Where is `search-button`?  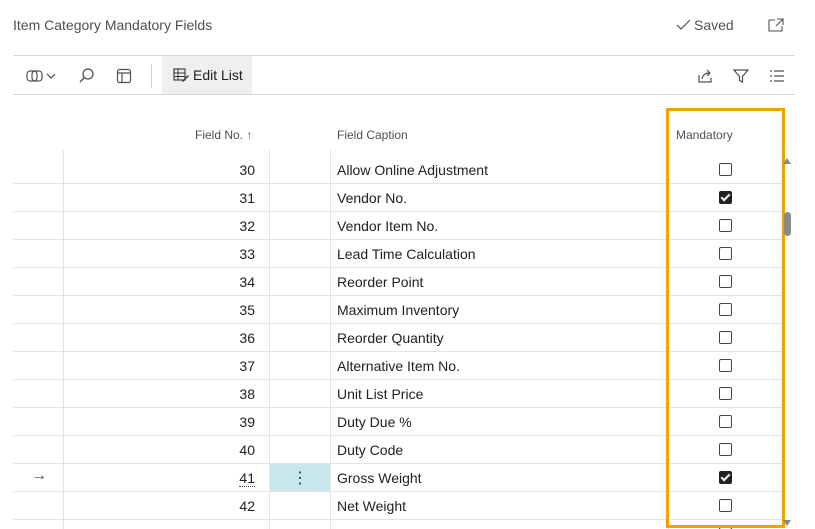
search-button is located at coordinates (87, 76).